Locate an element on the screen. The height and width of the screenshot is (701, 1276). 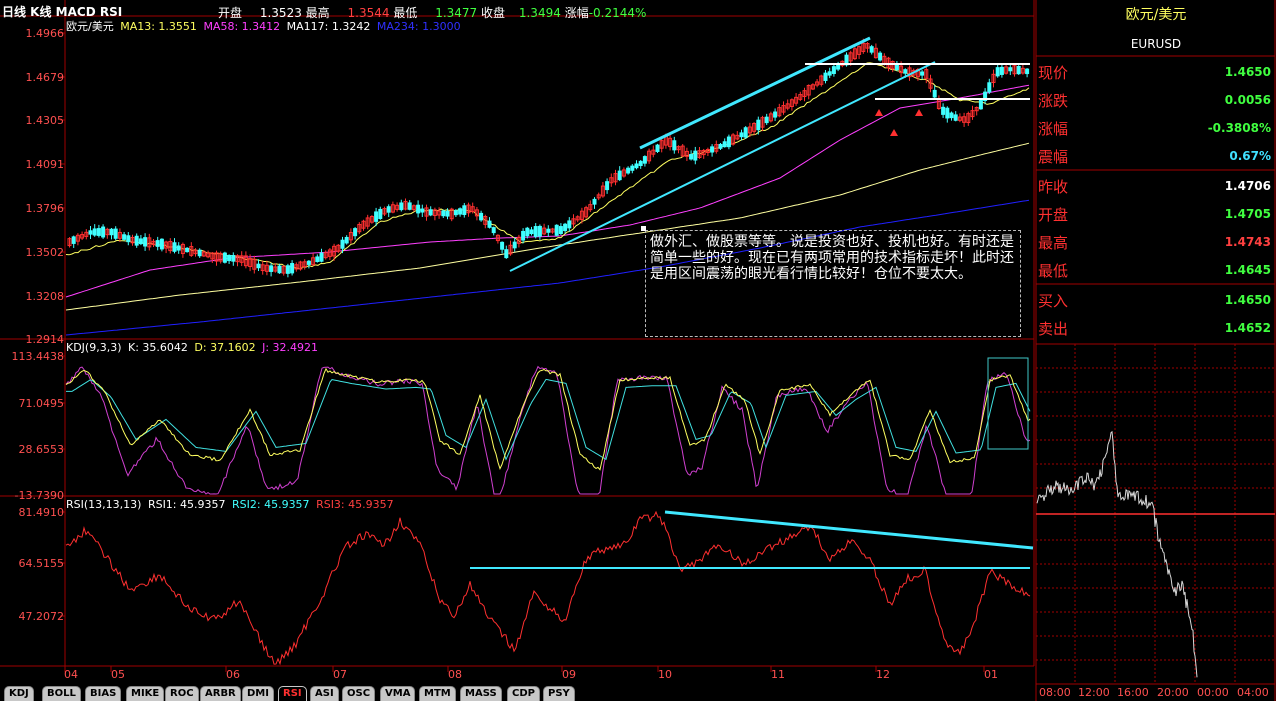
tab-boll: BOLL is located at coordinates (61, 693).